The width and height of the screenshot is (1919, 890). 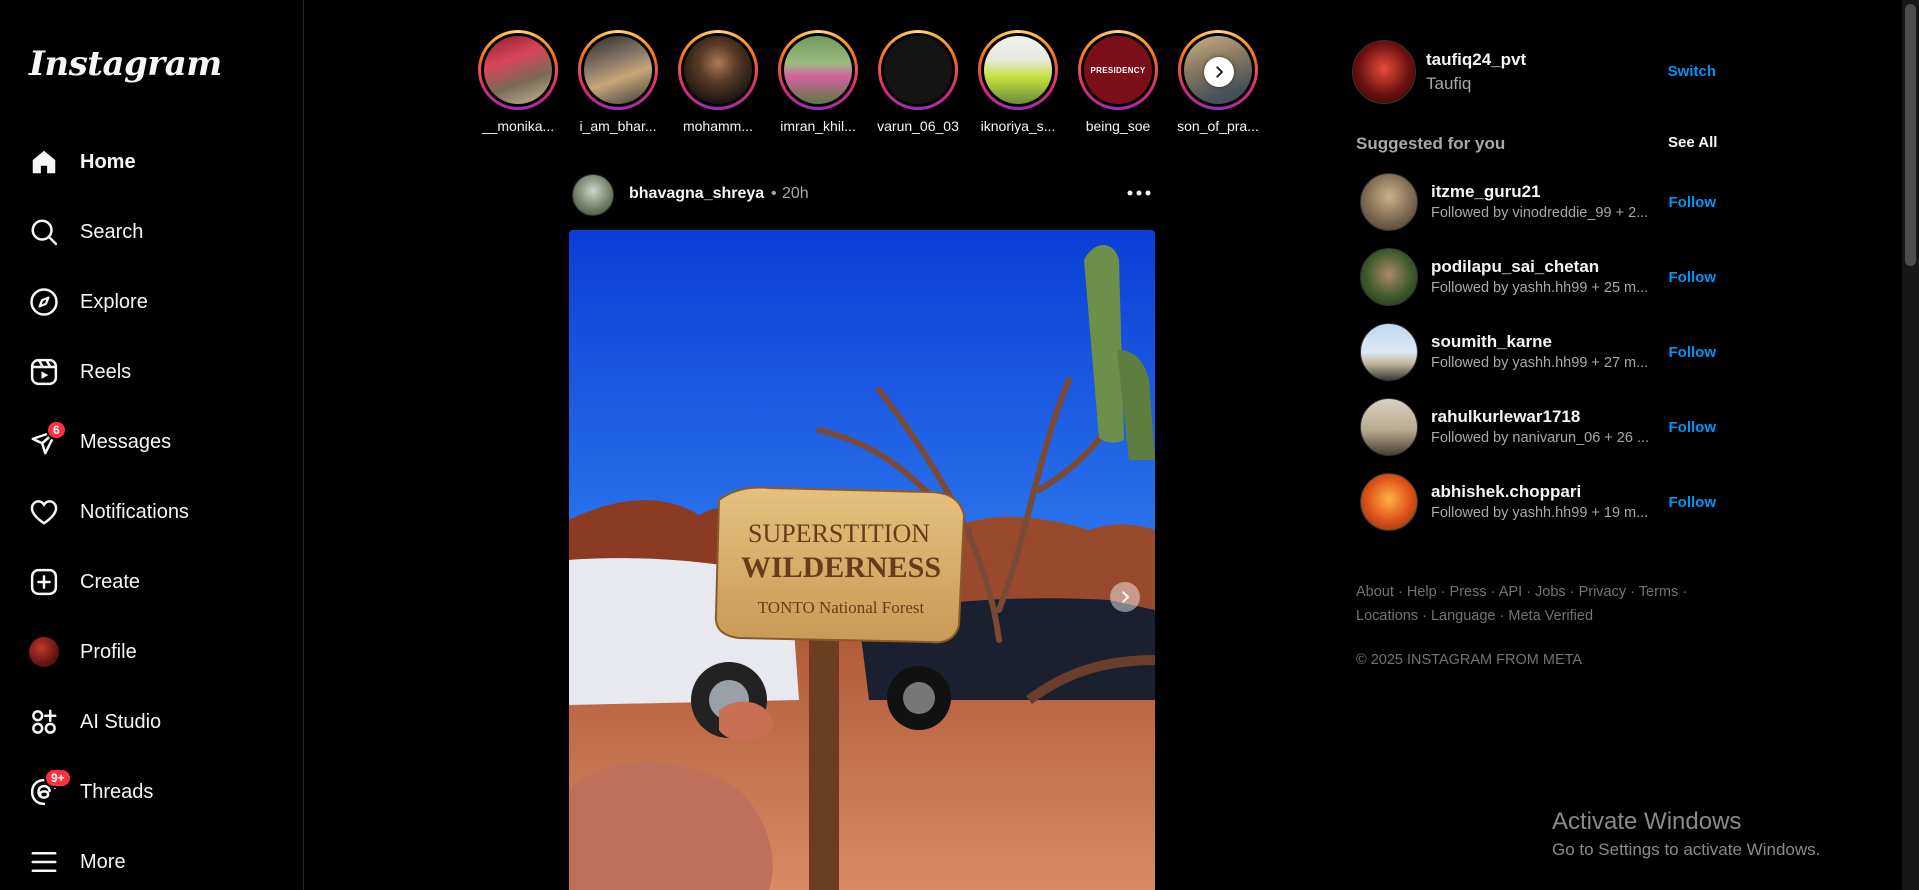 I want to click on current-user-card: taufiq24_pvt Taufiq Switch, so click(x=1534, y=72).